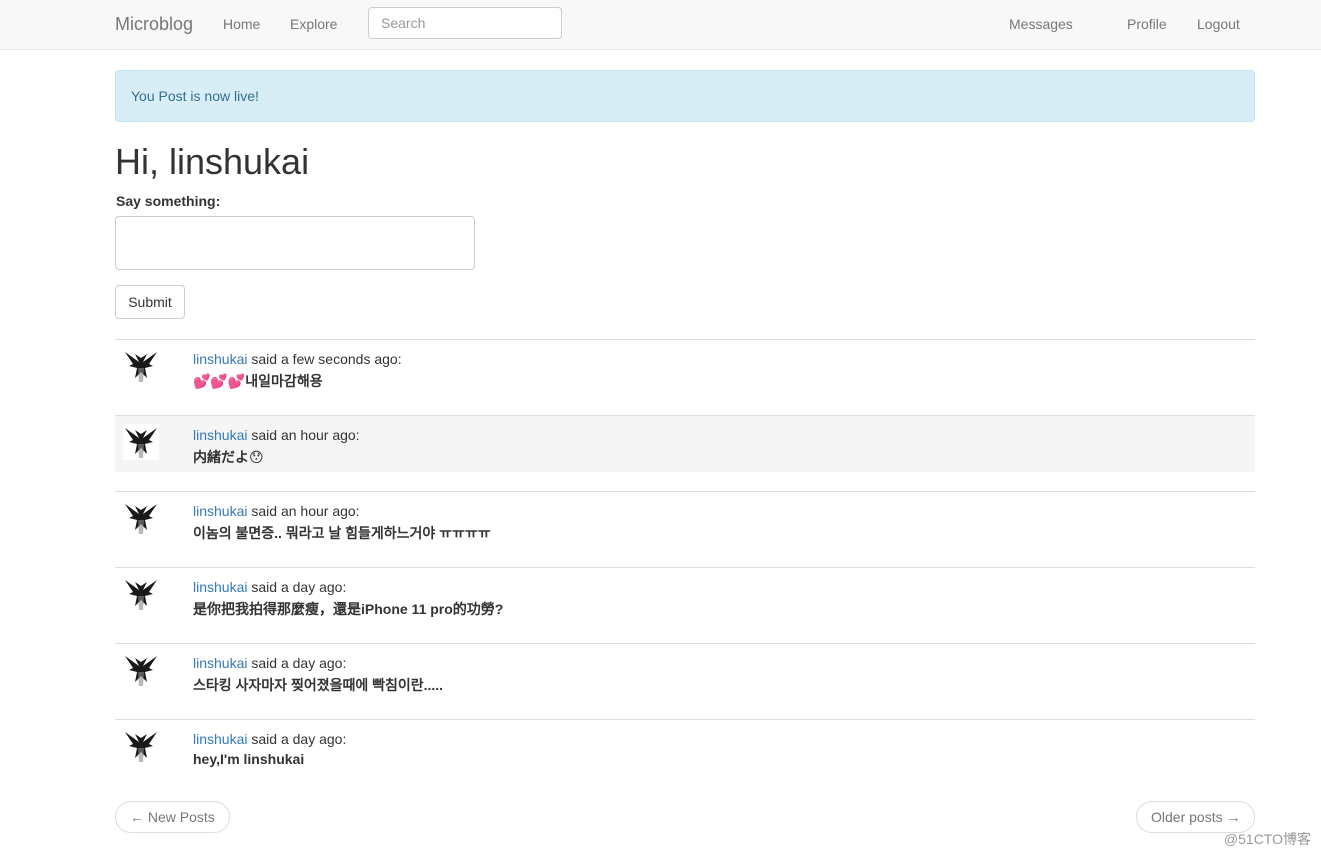  What do you see at coordinates (1147, 24) in the screenshot?
I see `nav-profile-link: Profile` at bounding box center [1147, 24].